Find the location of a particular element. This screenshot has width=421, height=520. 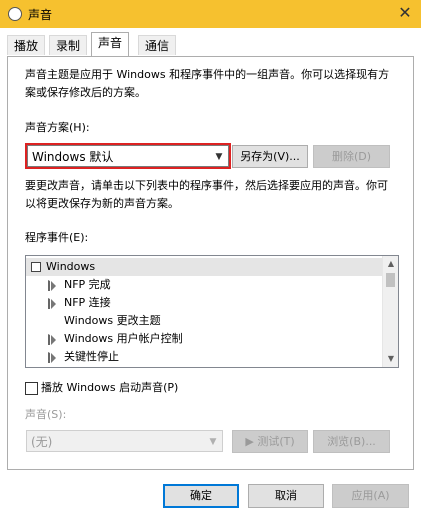

startup-sound-checkbox is located at coordinates (31, 388).